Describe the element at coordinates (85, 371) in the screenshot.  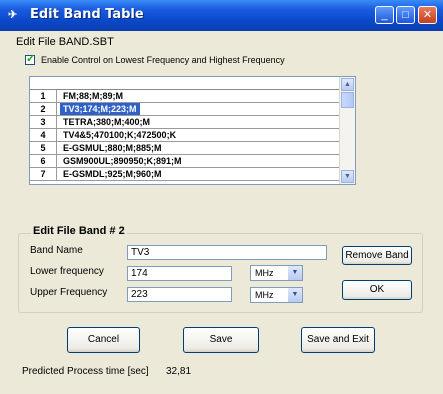
I see `process-time-label: Predicted Process time [sec]` at that location.